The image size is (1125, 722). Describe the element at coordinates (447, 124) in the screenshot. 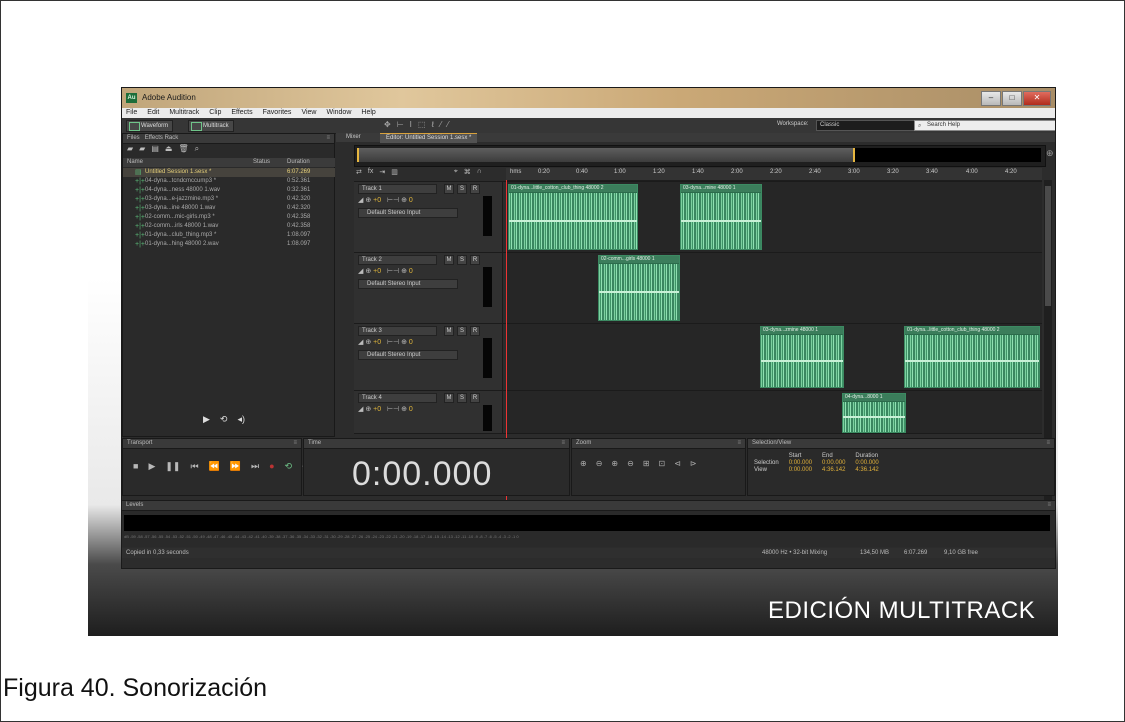

I see `healing-tool-icon: ⁄` at that location.